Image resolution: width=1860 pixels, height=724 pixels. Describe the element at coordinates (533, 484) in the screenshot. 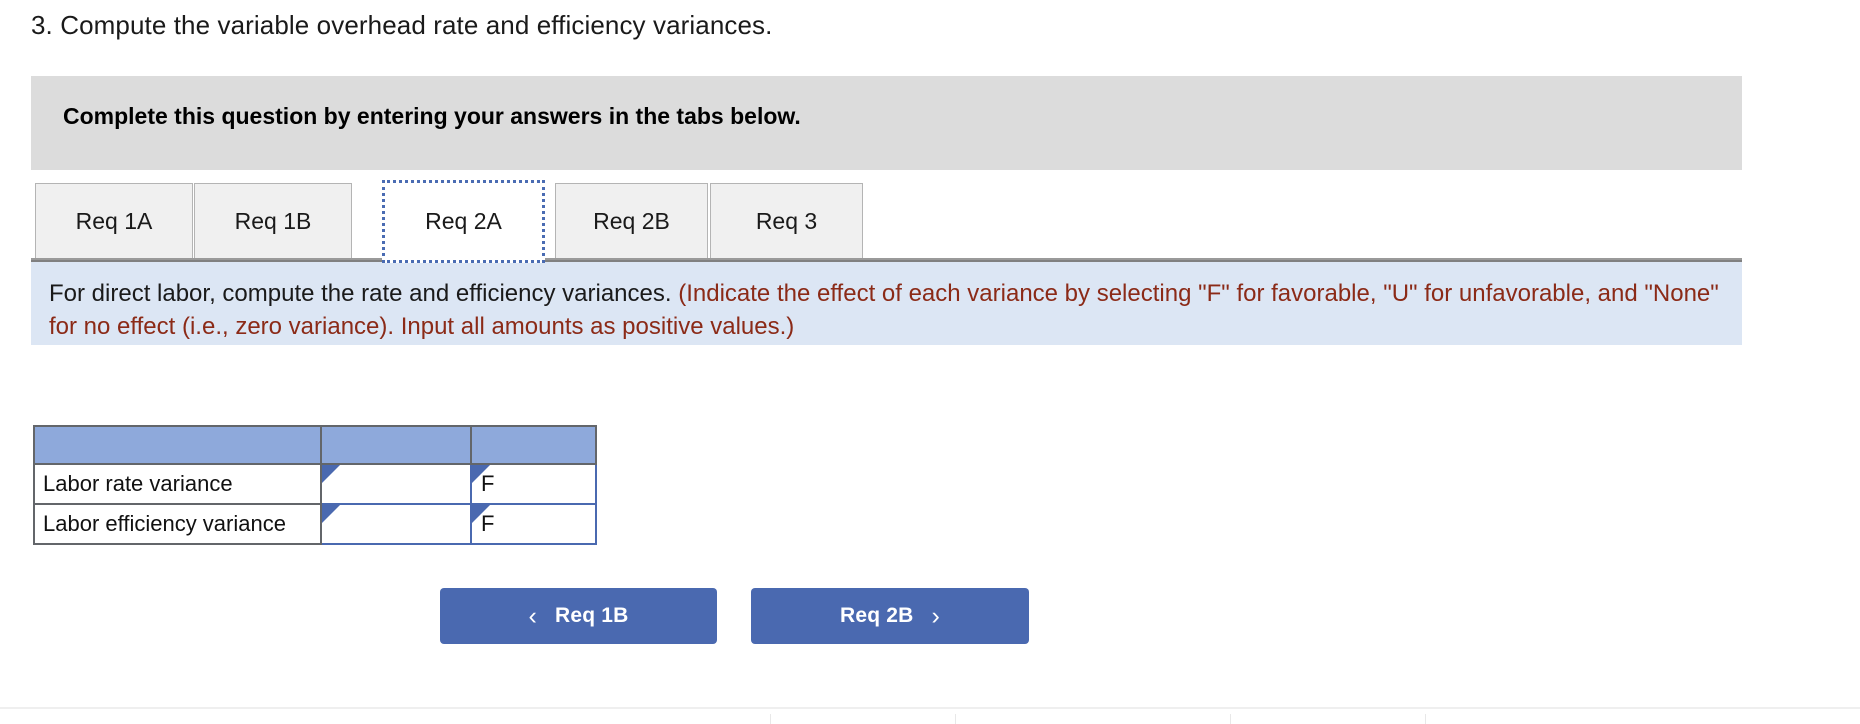

I see `input-cell-labor-rate-variance-effect: F` at that location.